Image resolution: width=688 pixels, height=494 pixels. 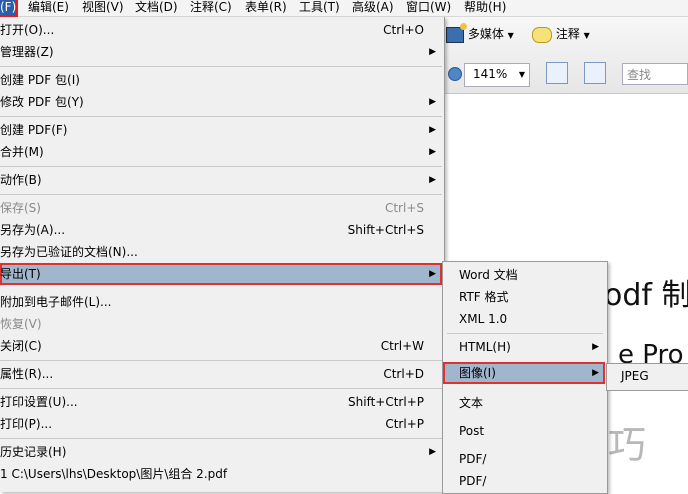 What do you see at coordinates (221, 30) in the screenshot?
I see `menu-item-open: 打开(O)... Ctrl+O` at bounding box center [221, 30].